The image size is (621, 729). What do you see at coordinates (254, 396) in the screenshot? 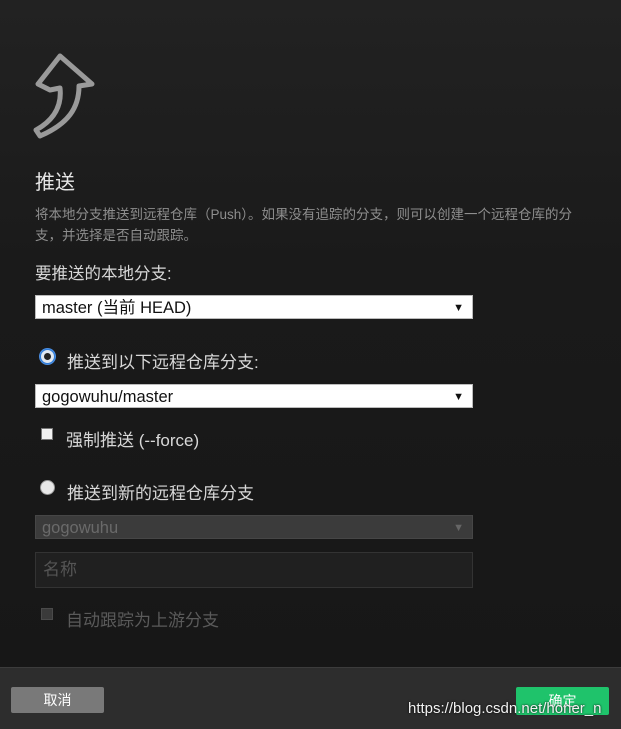
I see `remote-branch-select: gogowuhu/master ▼` at bounding box center [254, 396].